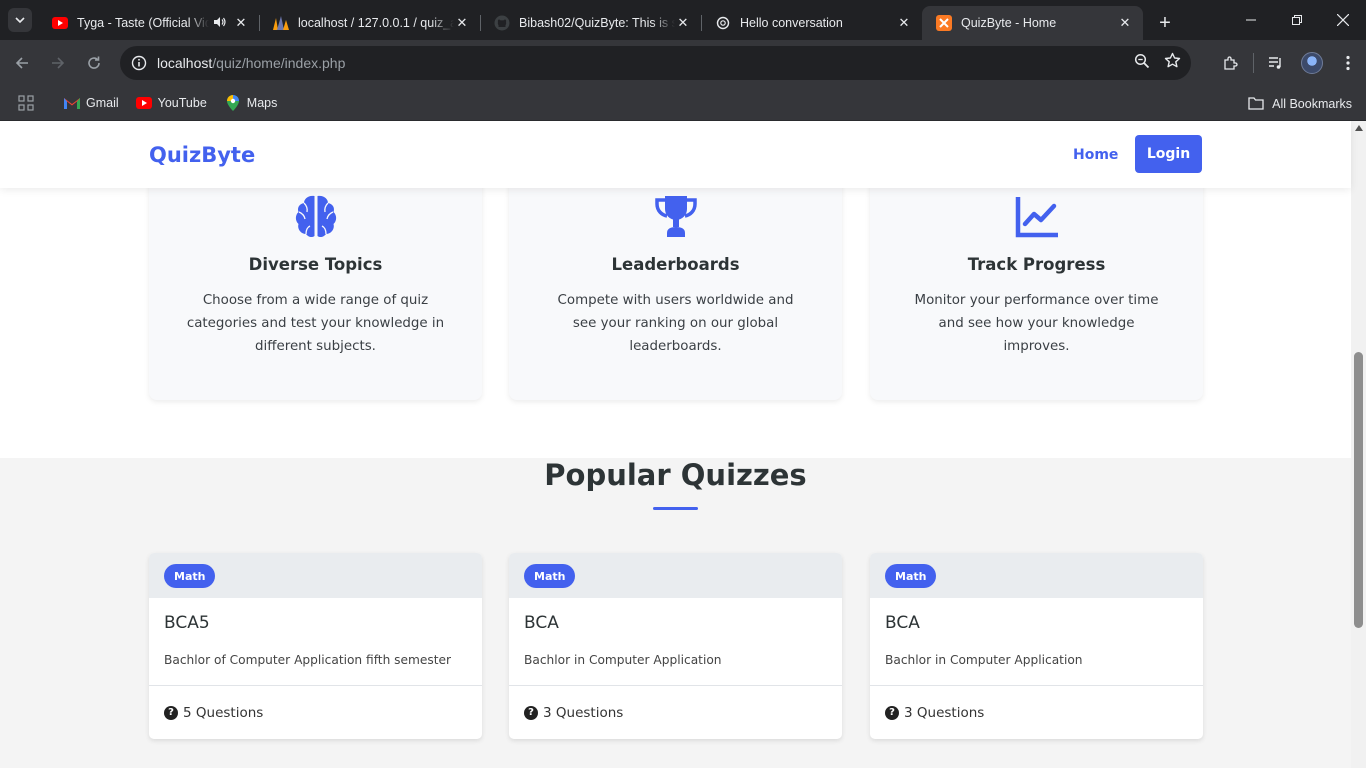 This screenshot has height=768, width=1366. What do you see at coordinates (251, 63) in the screenshot?
I see `url-text: localhost/quiz/home/index.php` at bounding box center [251, 63].